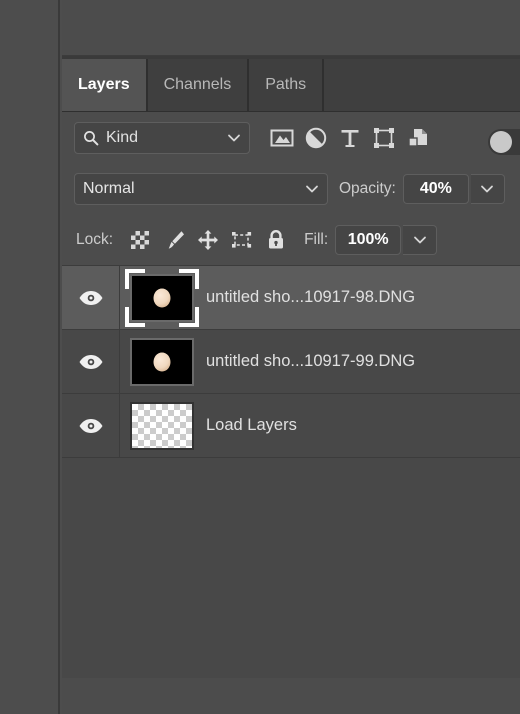  What do you see at coordinates (250, 425) in the screenshot?
I see `layer-name: Load Layers` at bounding box center [250, 425].